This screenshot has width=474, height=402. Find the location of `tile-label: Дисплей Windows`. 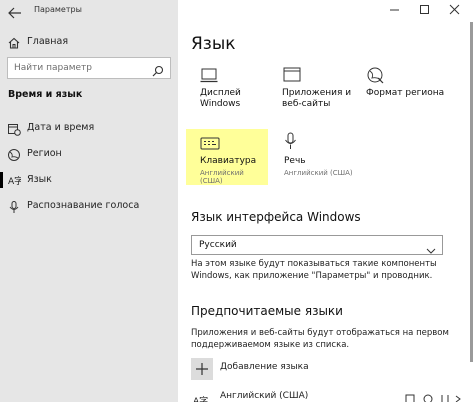

tile-label: Дисплей Windows is located at coordinates (220, 98).